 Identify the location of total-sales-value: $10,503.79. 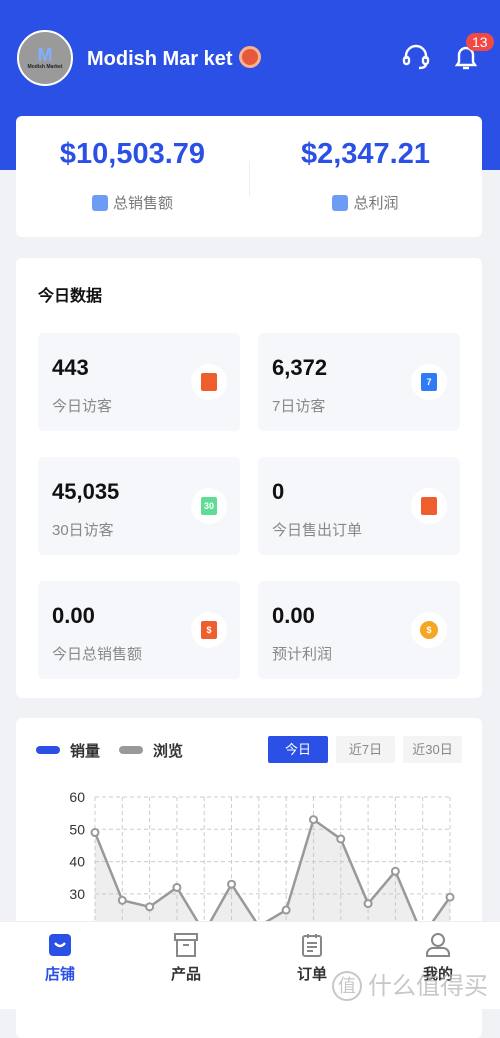
(132, 154).